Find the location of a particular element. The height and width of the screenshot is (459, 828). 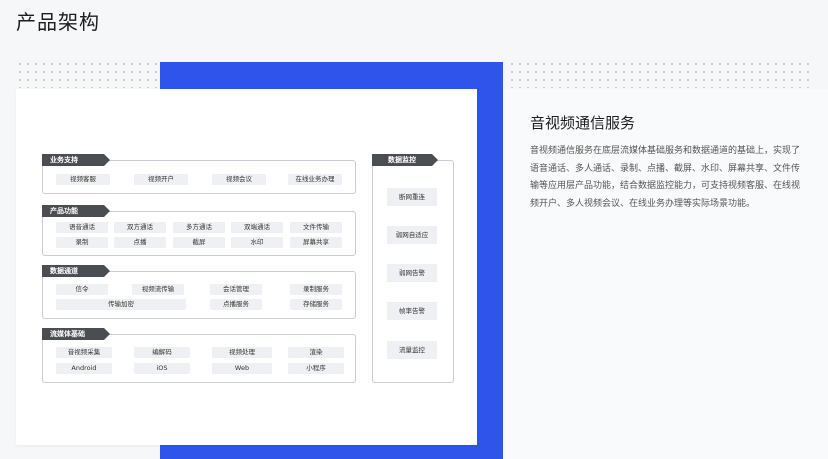

chip-video-account: 视频开户 is located at coordinates (161, 179).